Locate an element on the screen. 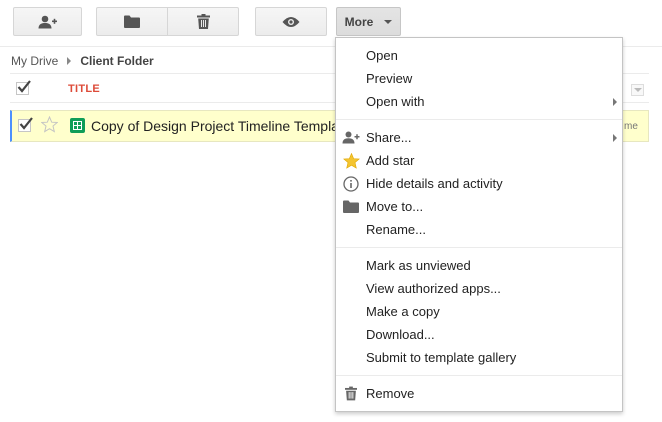 The height and width of the screenshot is (422, 662). preview-button is located at coordinates (291, 21).